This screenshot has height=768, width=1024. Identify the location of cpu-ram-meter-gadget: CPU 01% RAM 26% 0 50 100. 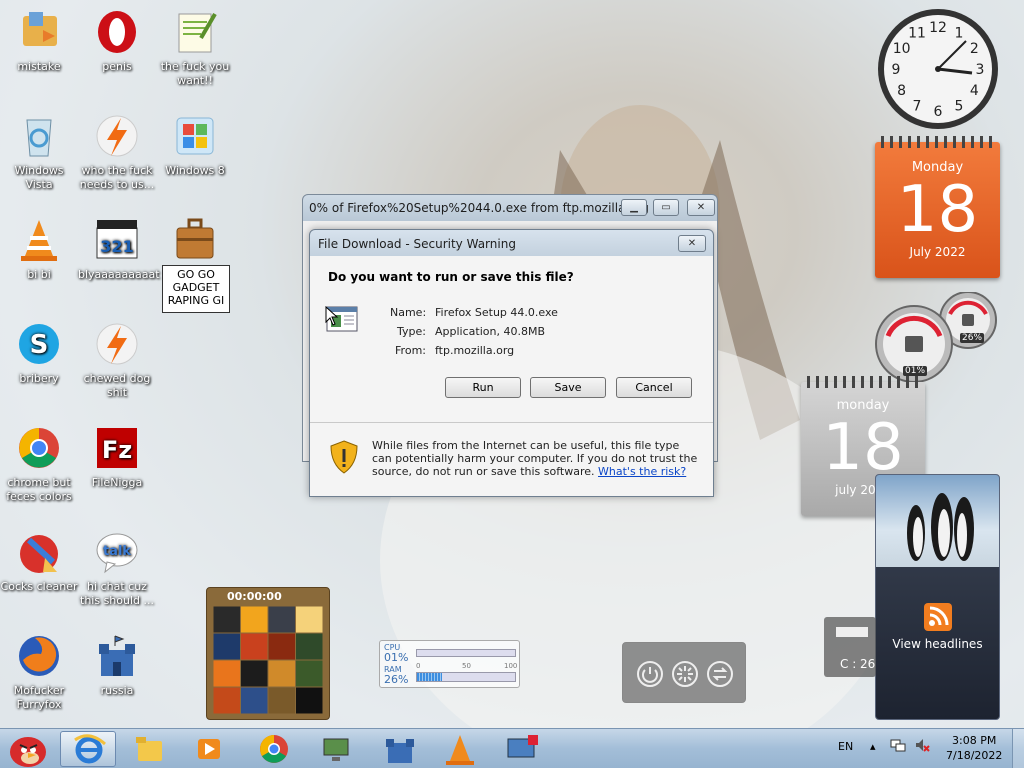
(449, 664).